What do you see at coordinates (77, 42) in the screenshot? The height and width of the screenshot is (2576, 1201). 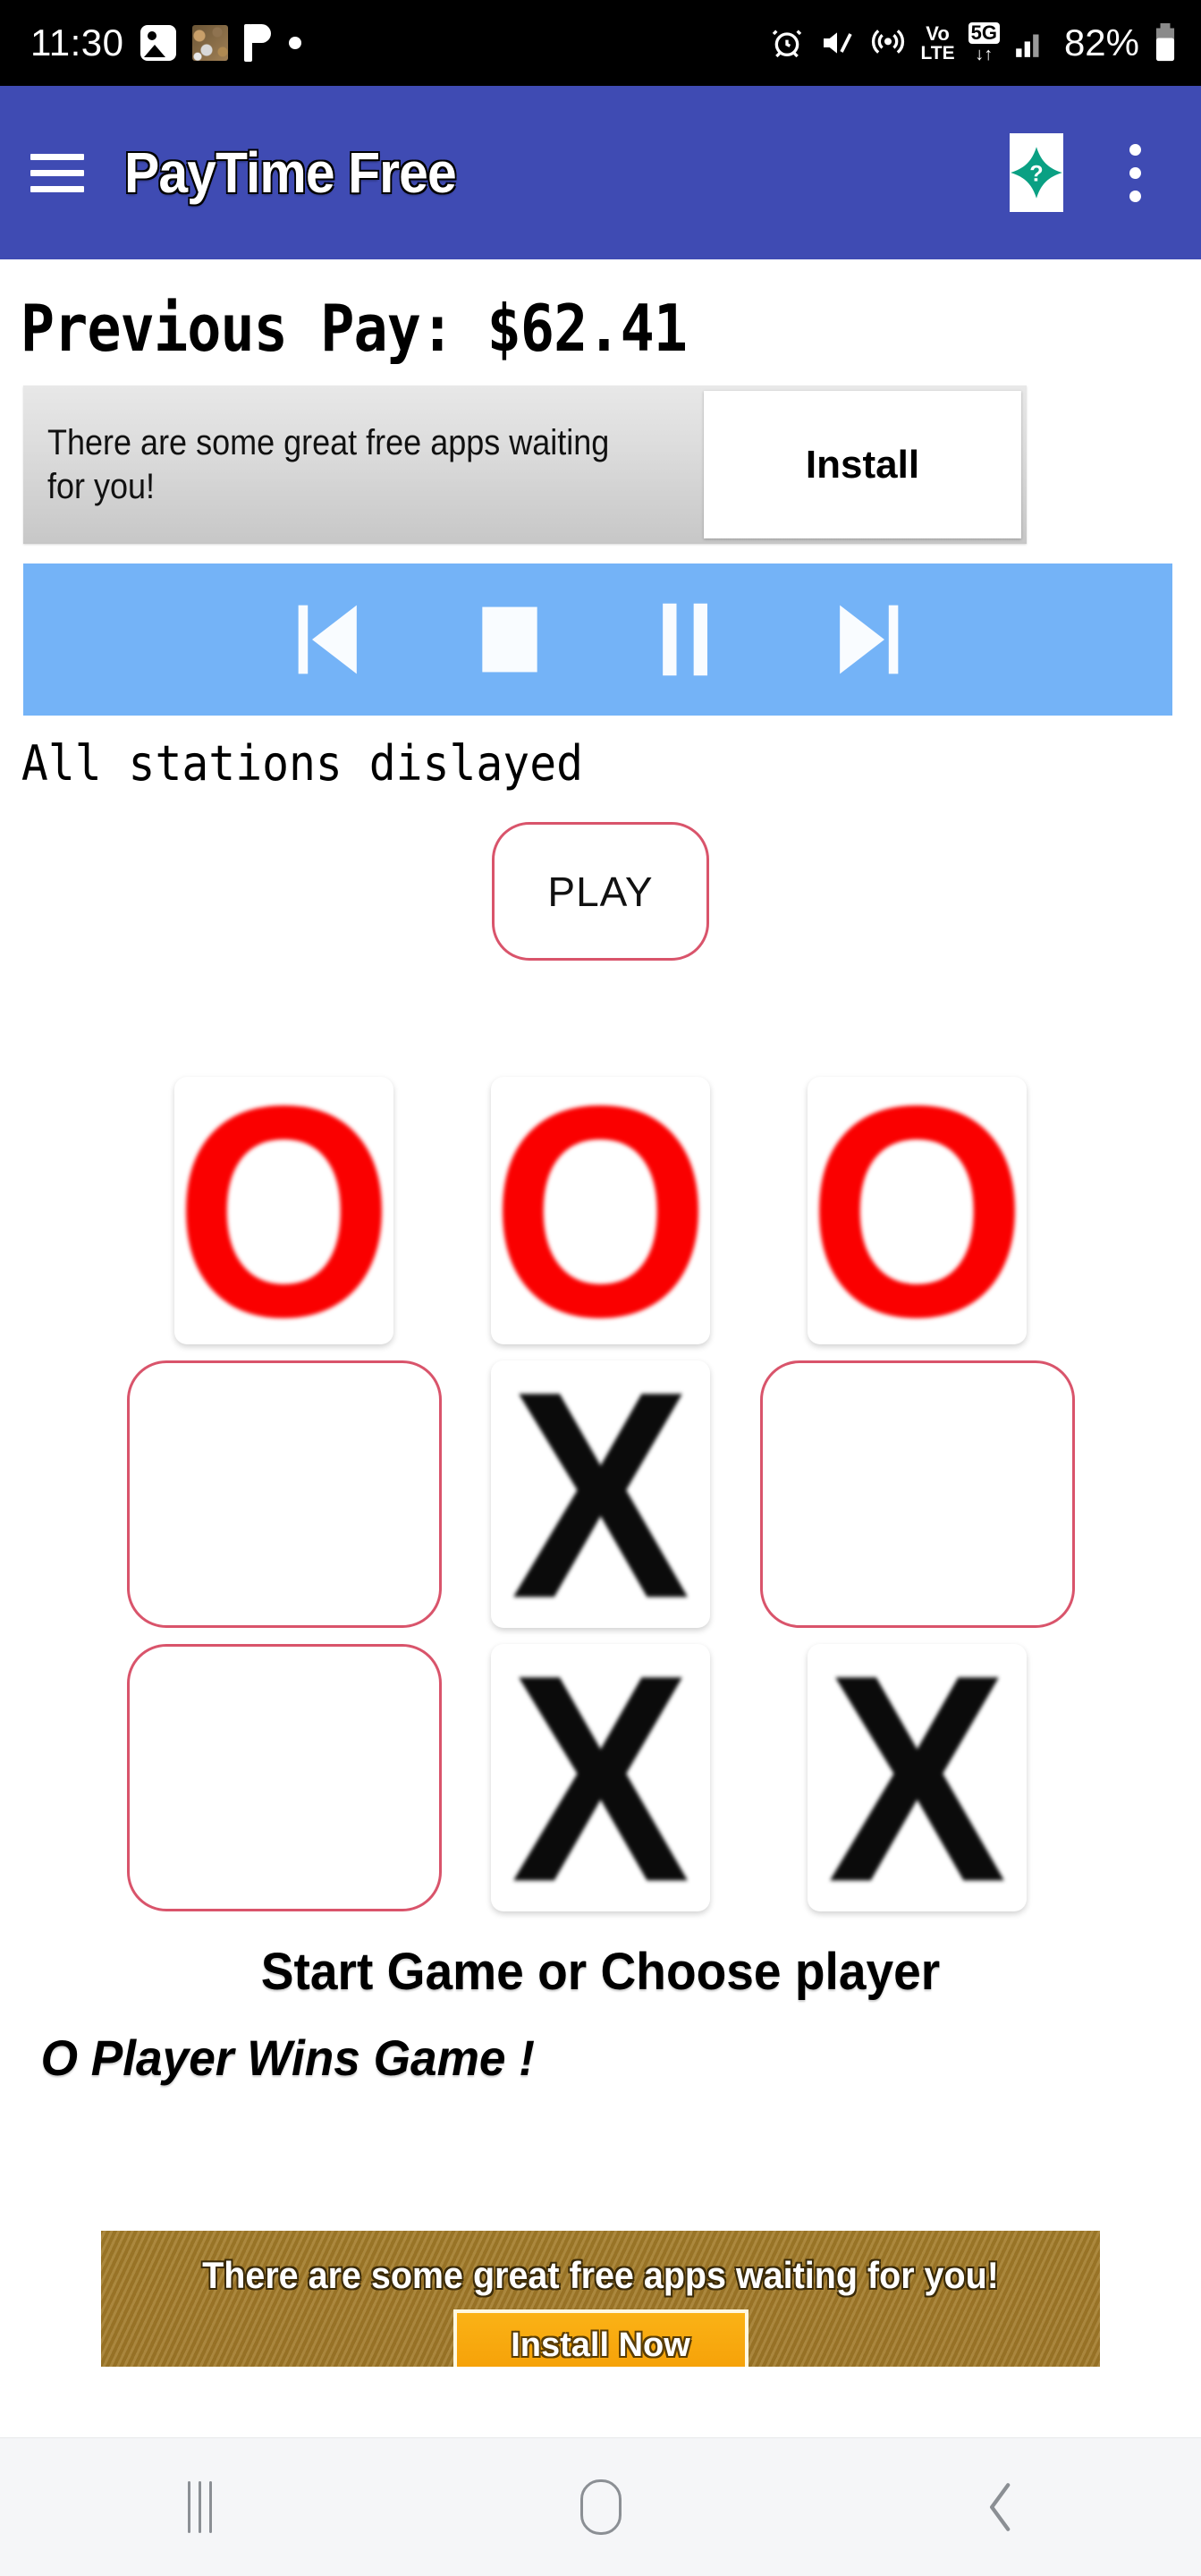 I see `status-time: 11:30` at bounding box center [77, 42].